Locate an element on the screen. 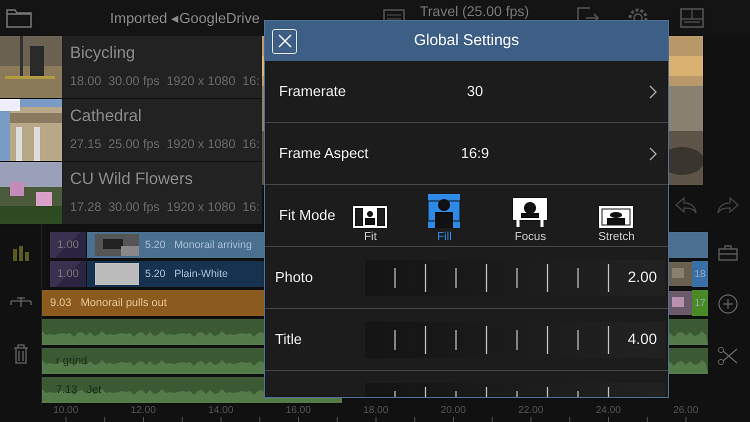 This screenshot has width=750, height=422. media-info: 18.00 30.00 fps 1920 x 1080 16: is located at coordinates (165, 81).